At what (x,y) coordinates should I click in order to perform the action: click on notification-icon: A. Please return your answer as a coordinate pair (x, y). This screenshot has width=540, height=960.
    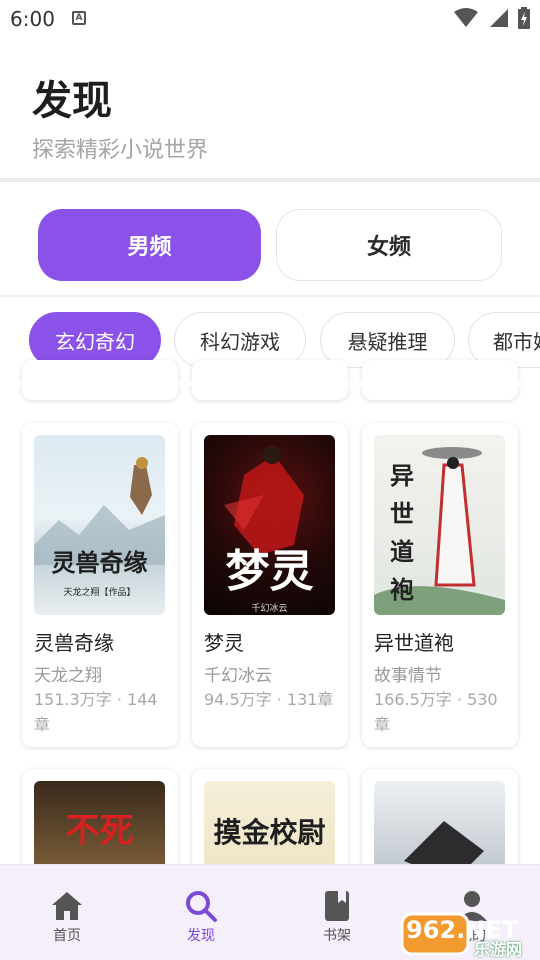
    Looking at the image, I should click on (79, 18).